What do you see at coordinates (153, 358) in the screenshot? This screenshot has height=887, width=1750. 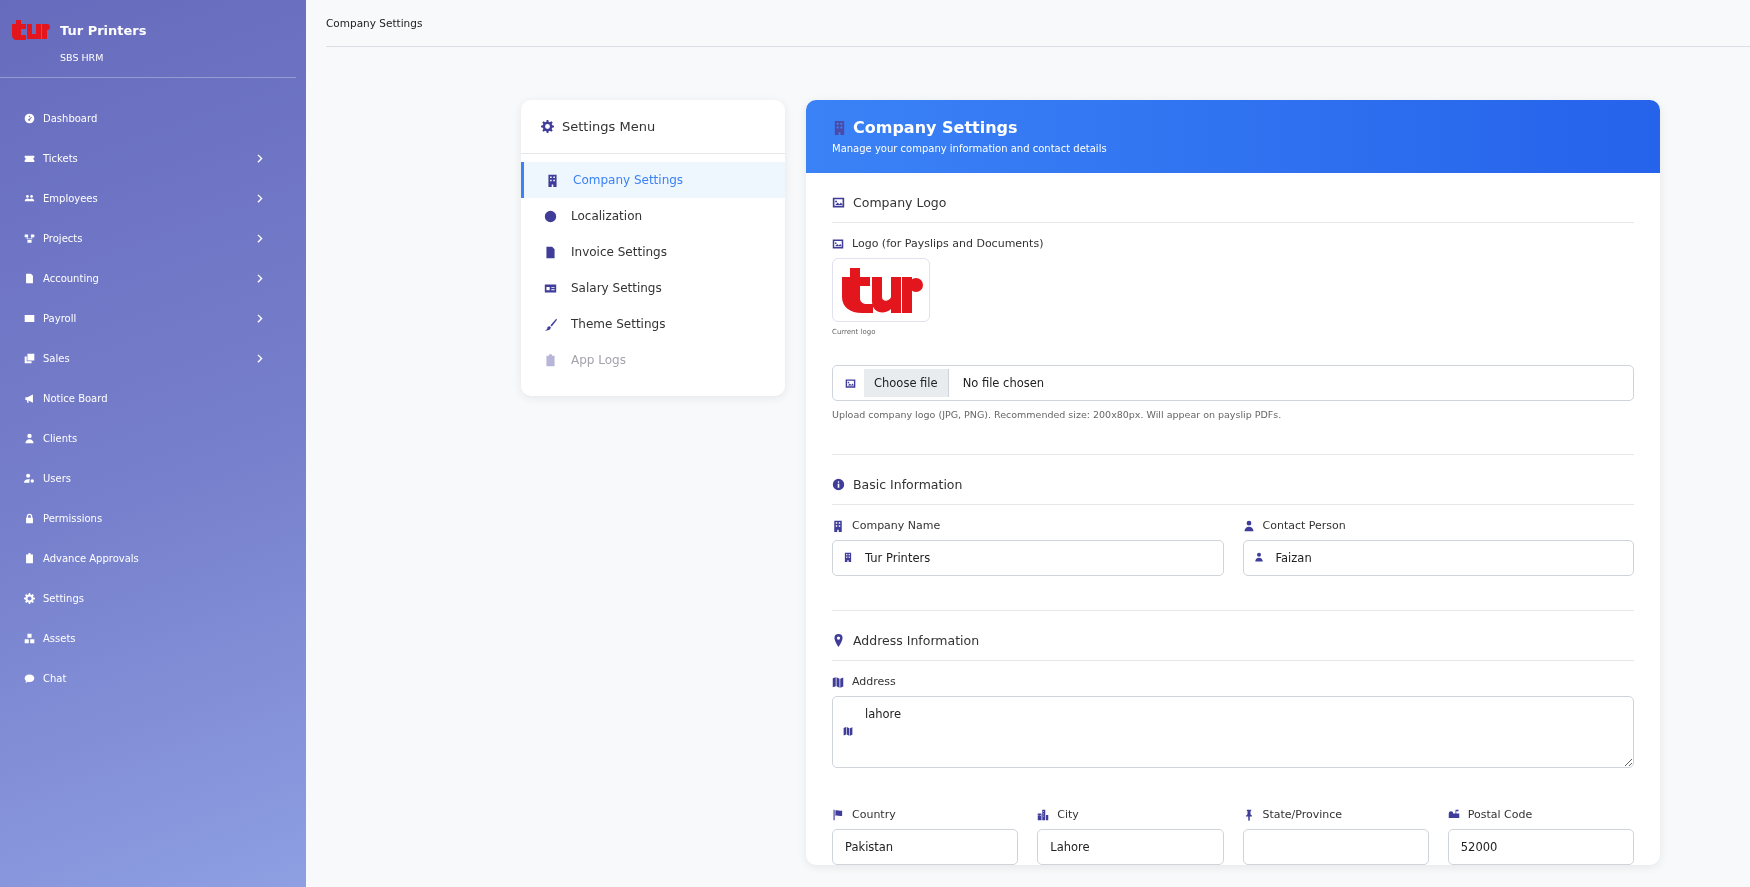 I see `sidebar-item: Sales` at bounding box center [153, 358].